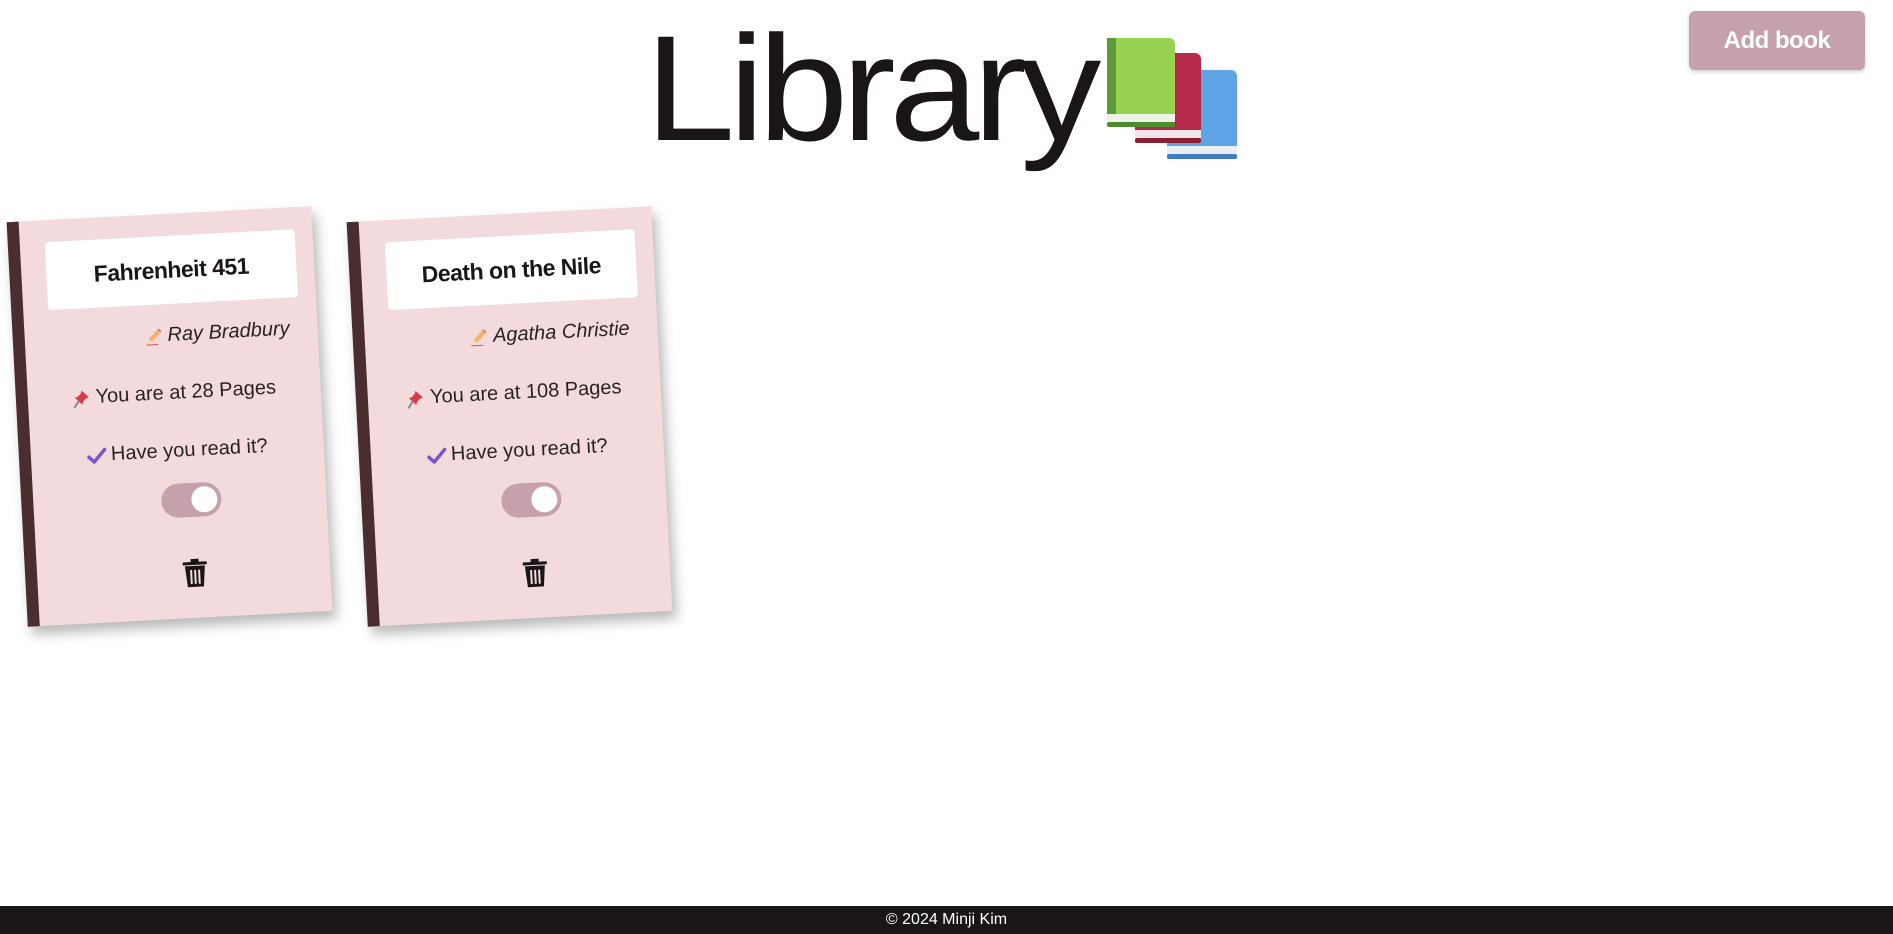  I want to click on footer: © 2024 Minji Kim, so click(946, 920).